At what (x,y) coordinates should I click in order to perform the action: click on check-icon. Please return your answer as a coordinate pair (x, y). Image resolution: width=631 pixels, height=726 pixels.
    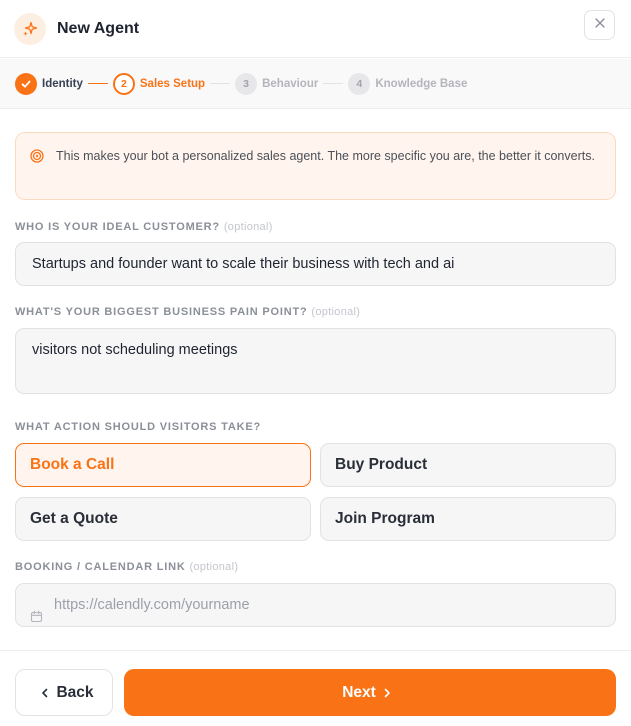
    Looking at the image, I should click on (26, 83).